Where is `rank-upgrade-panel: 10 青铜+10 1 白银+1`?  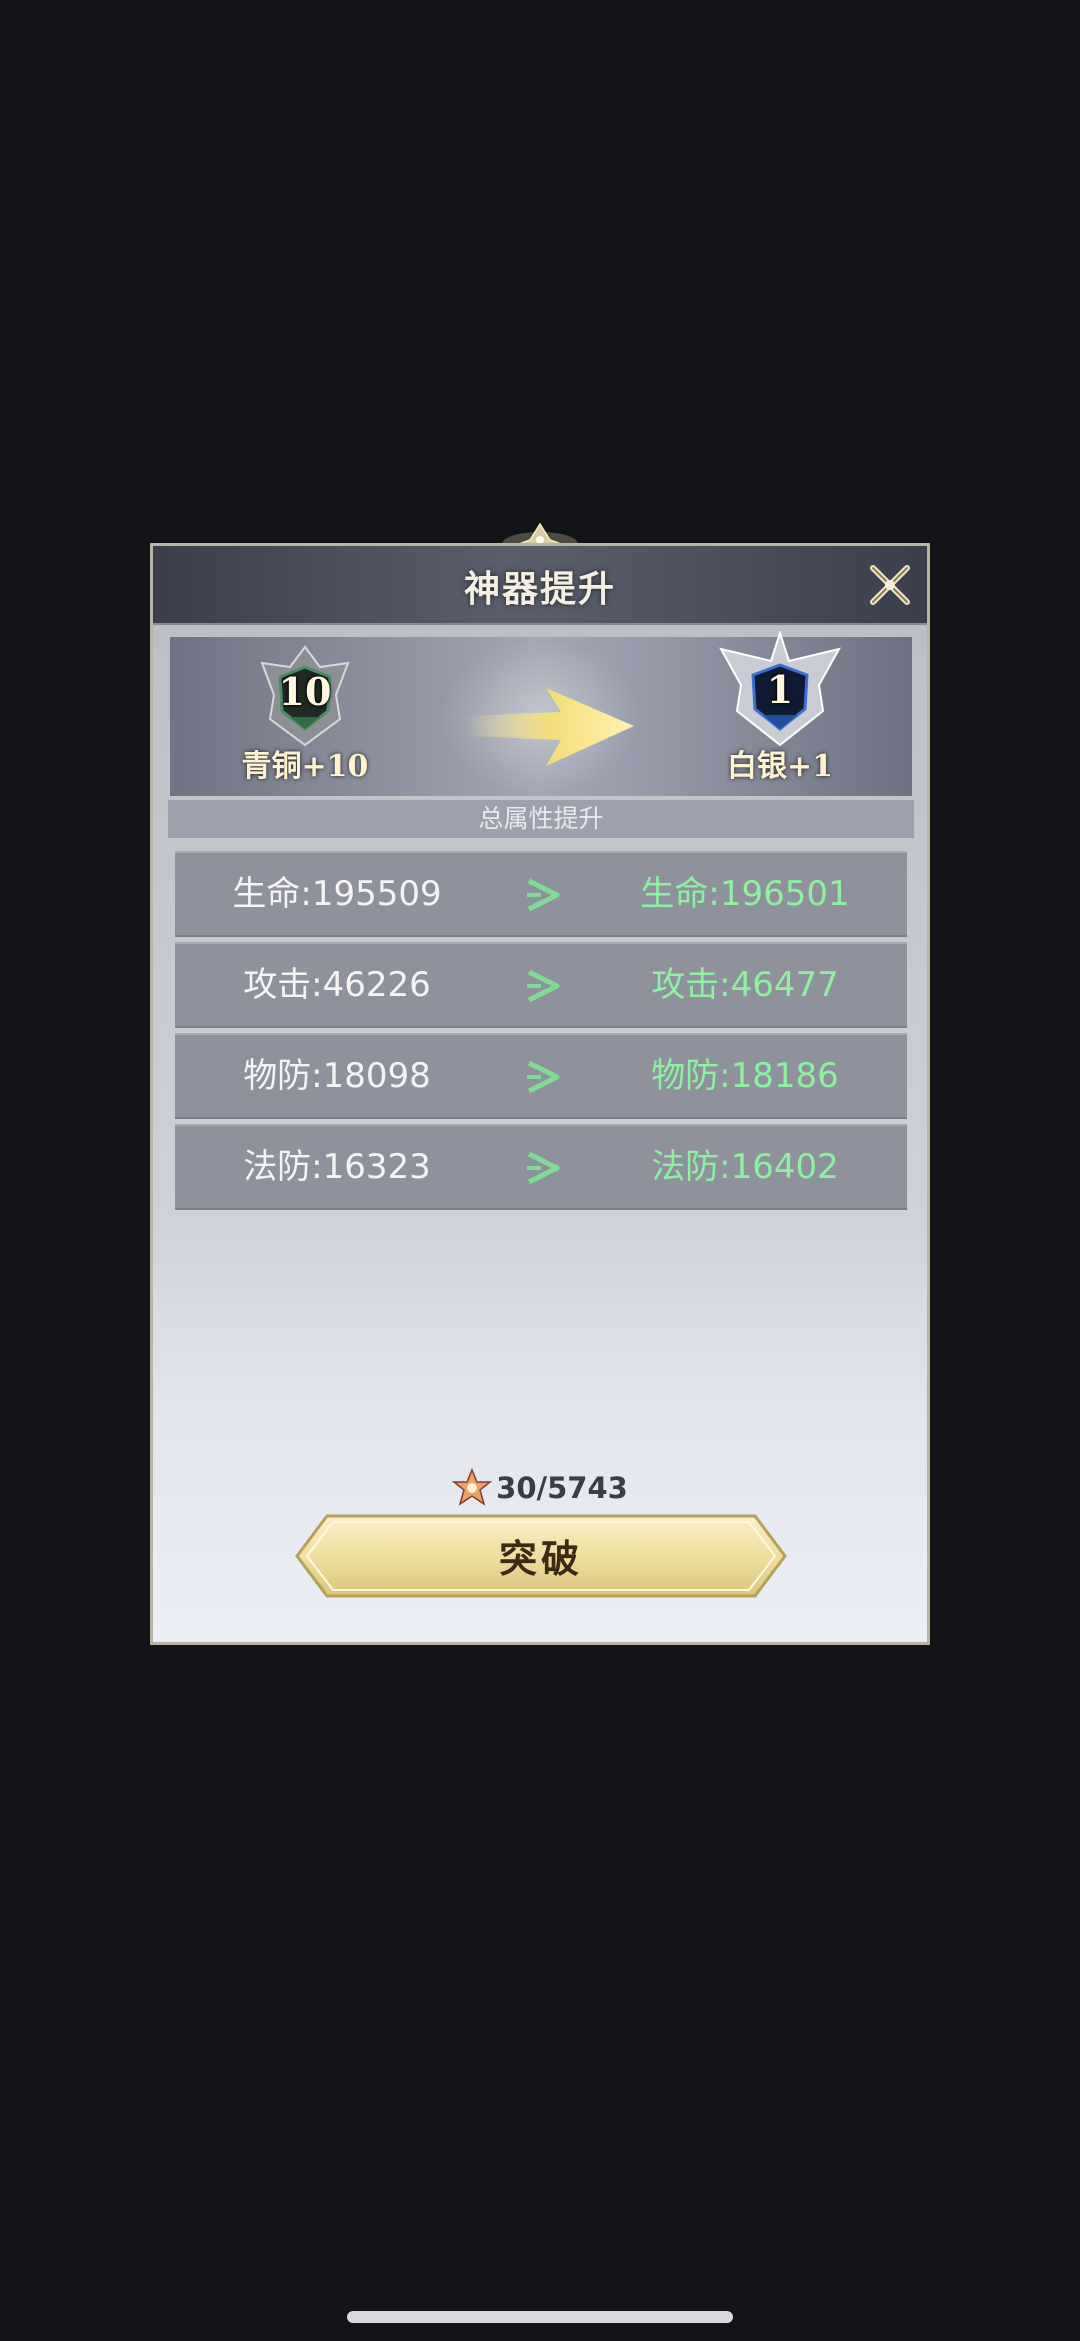 rank-upgrade-panel: 10 青铜+10 1 白银+1 is located at coordinates (541, 712).